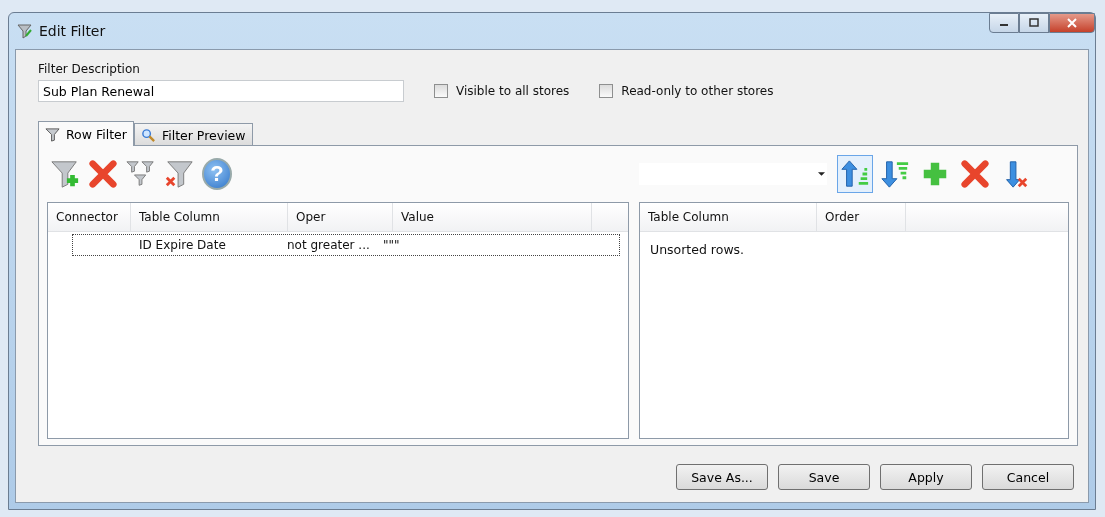  I want to click on maximize-icon, so click(1034, 23).